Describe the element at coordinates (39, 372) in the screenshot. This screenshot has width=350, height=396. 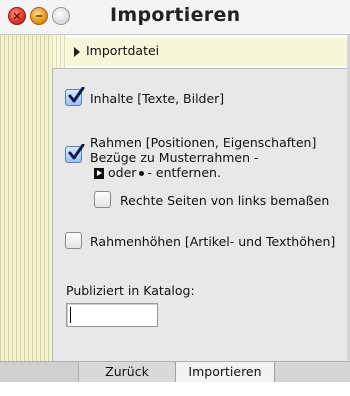
I see `bottom-bar-left` at that location.